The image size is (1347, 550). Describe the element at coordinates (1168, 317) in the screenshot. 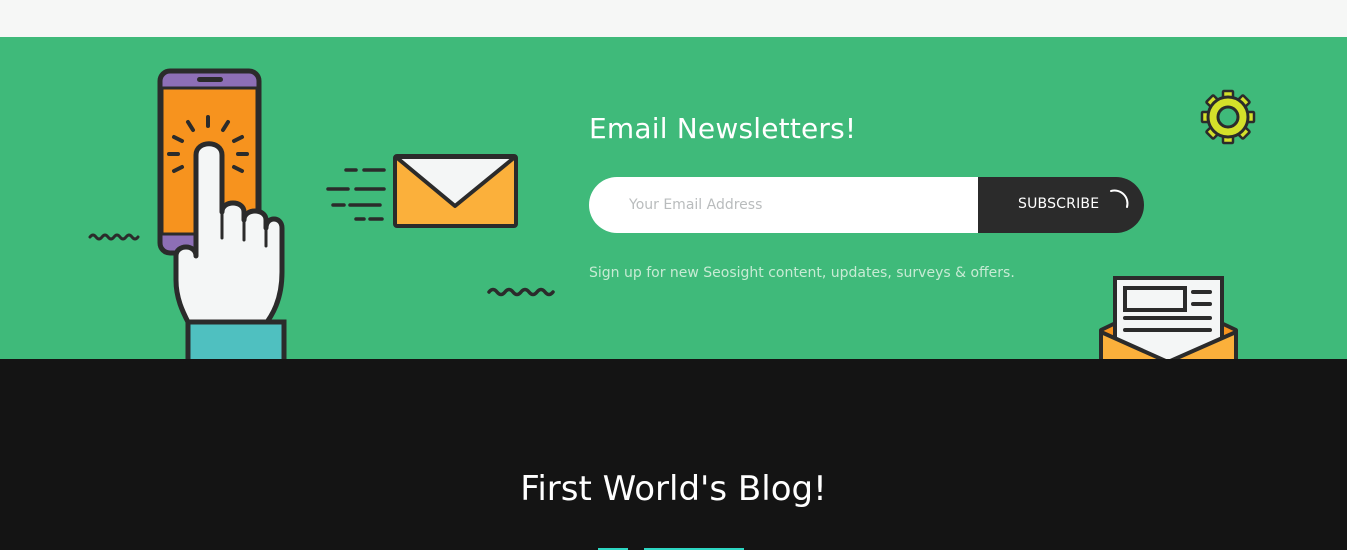

I see `newsletter-envelope-icon` at that location.